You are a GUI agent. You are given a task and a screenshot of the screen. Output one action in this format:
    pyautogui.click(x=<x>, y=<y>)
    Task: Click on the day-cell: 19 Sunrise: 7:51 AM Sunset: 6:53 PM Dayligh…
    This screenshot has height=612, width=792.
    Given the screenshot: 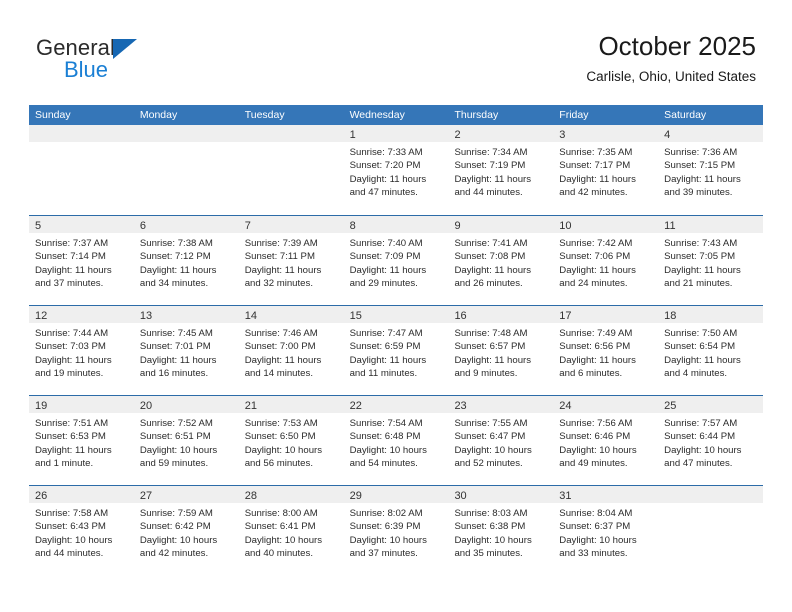 What is the action you would take?
    pyautogui.click(x=81, y=440)
    